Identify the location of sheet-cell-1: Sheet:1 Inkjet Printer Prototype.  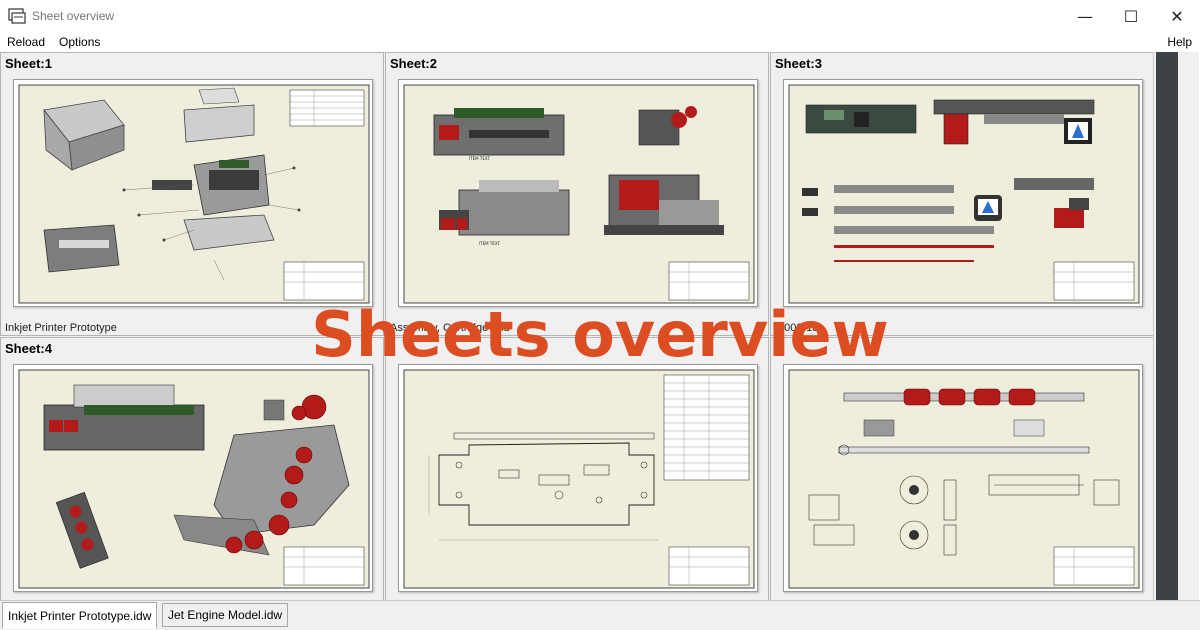
(192, 194).